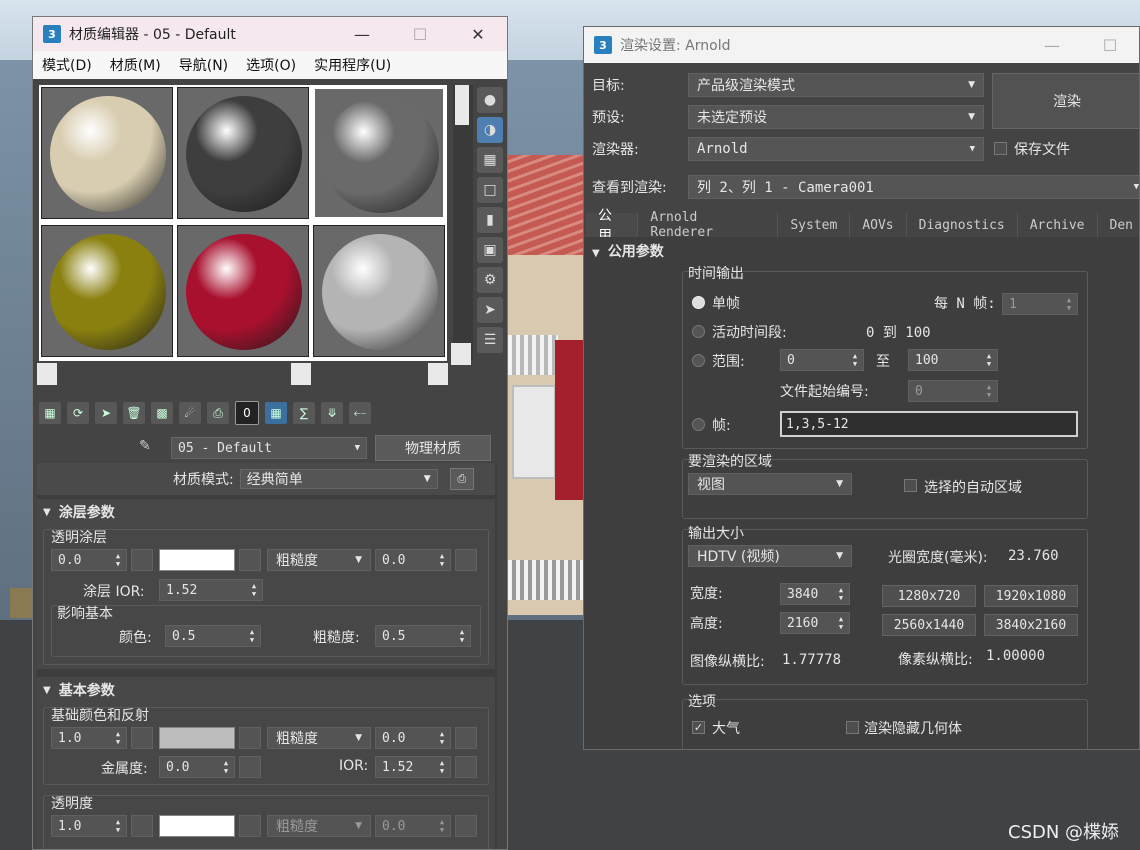 This screenshot has height=850, width=1140. Describe the element at coordinates (814, 225) in the screenshot. I see `tab-system: System` at that location.